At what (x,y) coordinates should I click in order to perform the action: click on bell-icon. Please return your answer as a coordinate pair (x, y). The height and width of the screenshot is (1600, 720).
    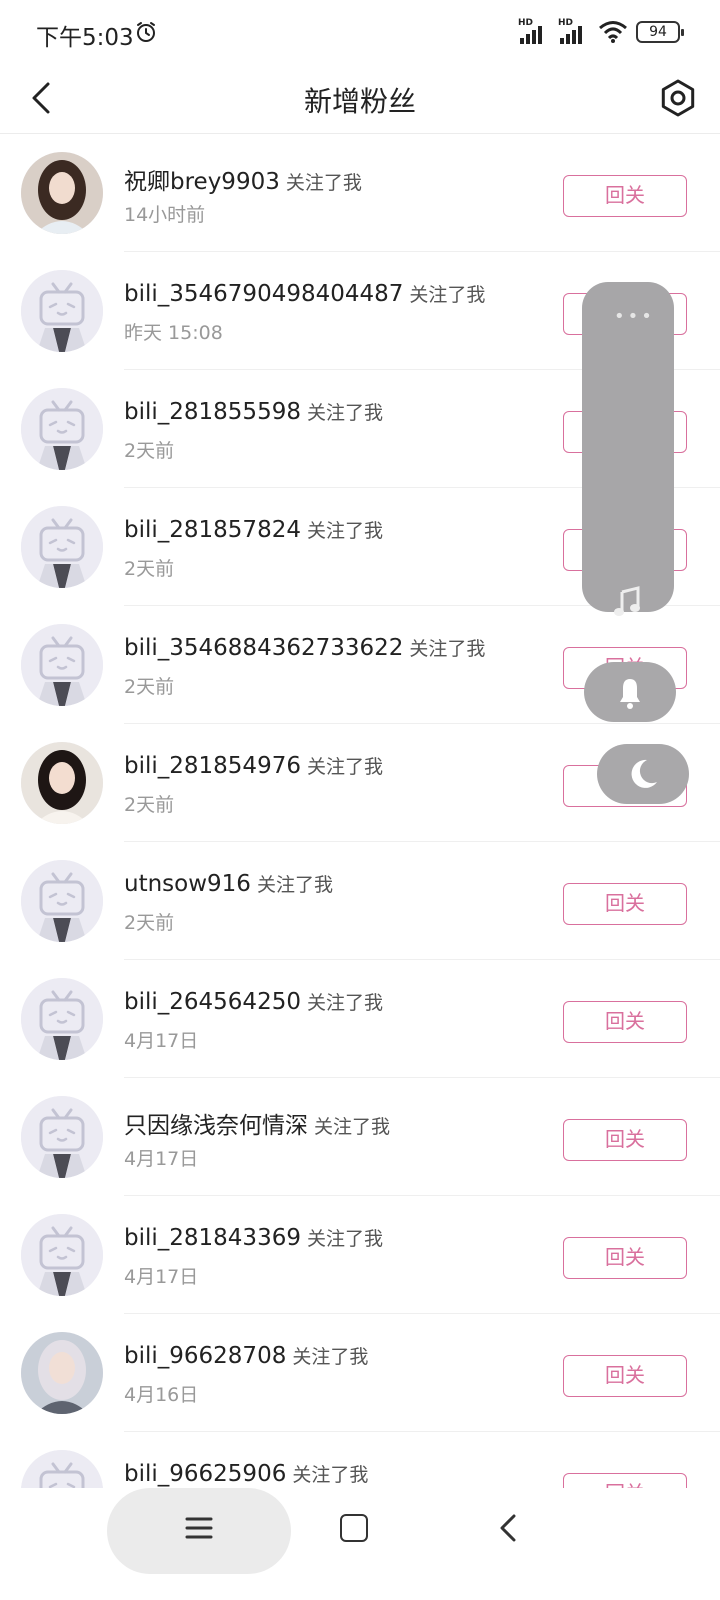
    Looking at the image, I should click on (630, 694).